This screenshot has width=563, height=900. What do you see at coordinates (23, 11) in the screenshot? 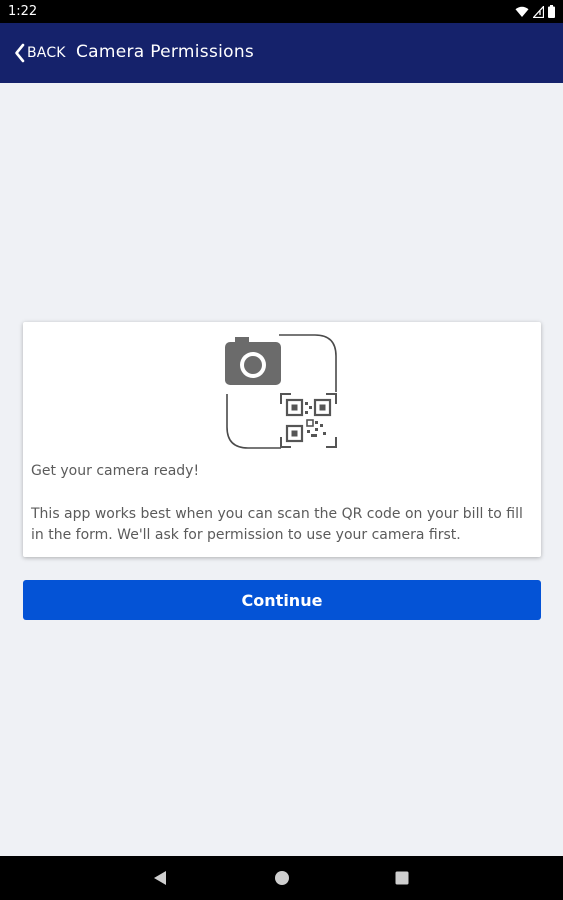
I see `status-time: 1:22` at bounding box center [23, 11].